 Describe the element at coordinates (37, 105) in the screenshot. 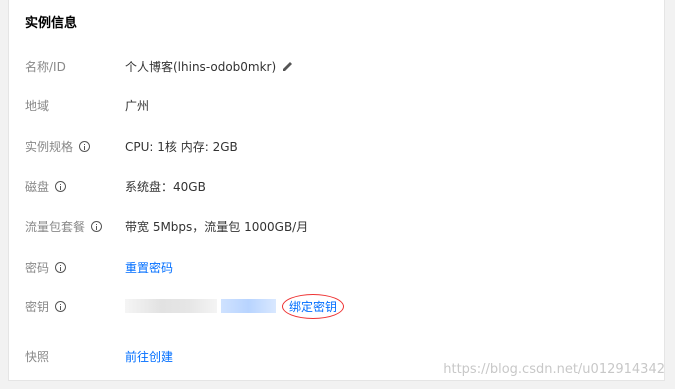

I see `region-label: 地域` at that location.